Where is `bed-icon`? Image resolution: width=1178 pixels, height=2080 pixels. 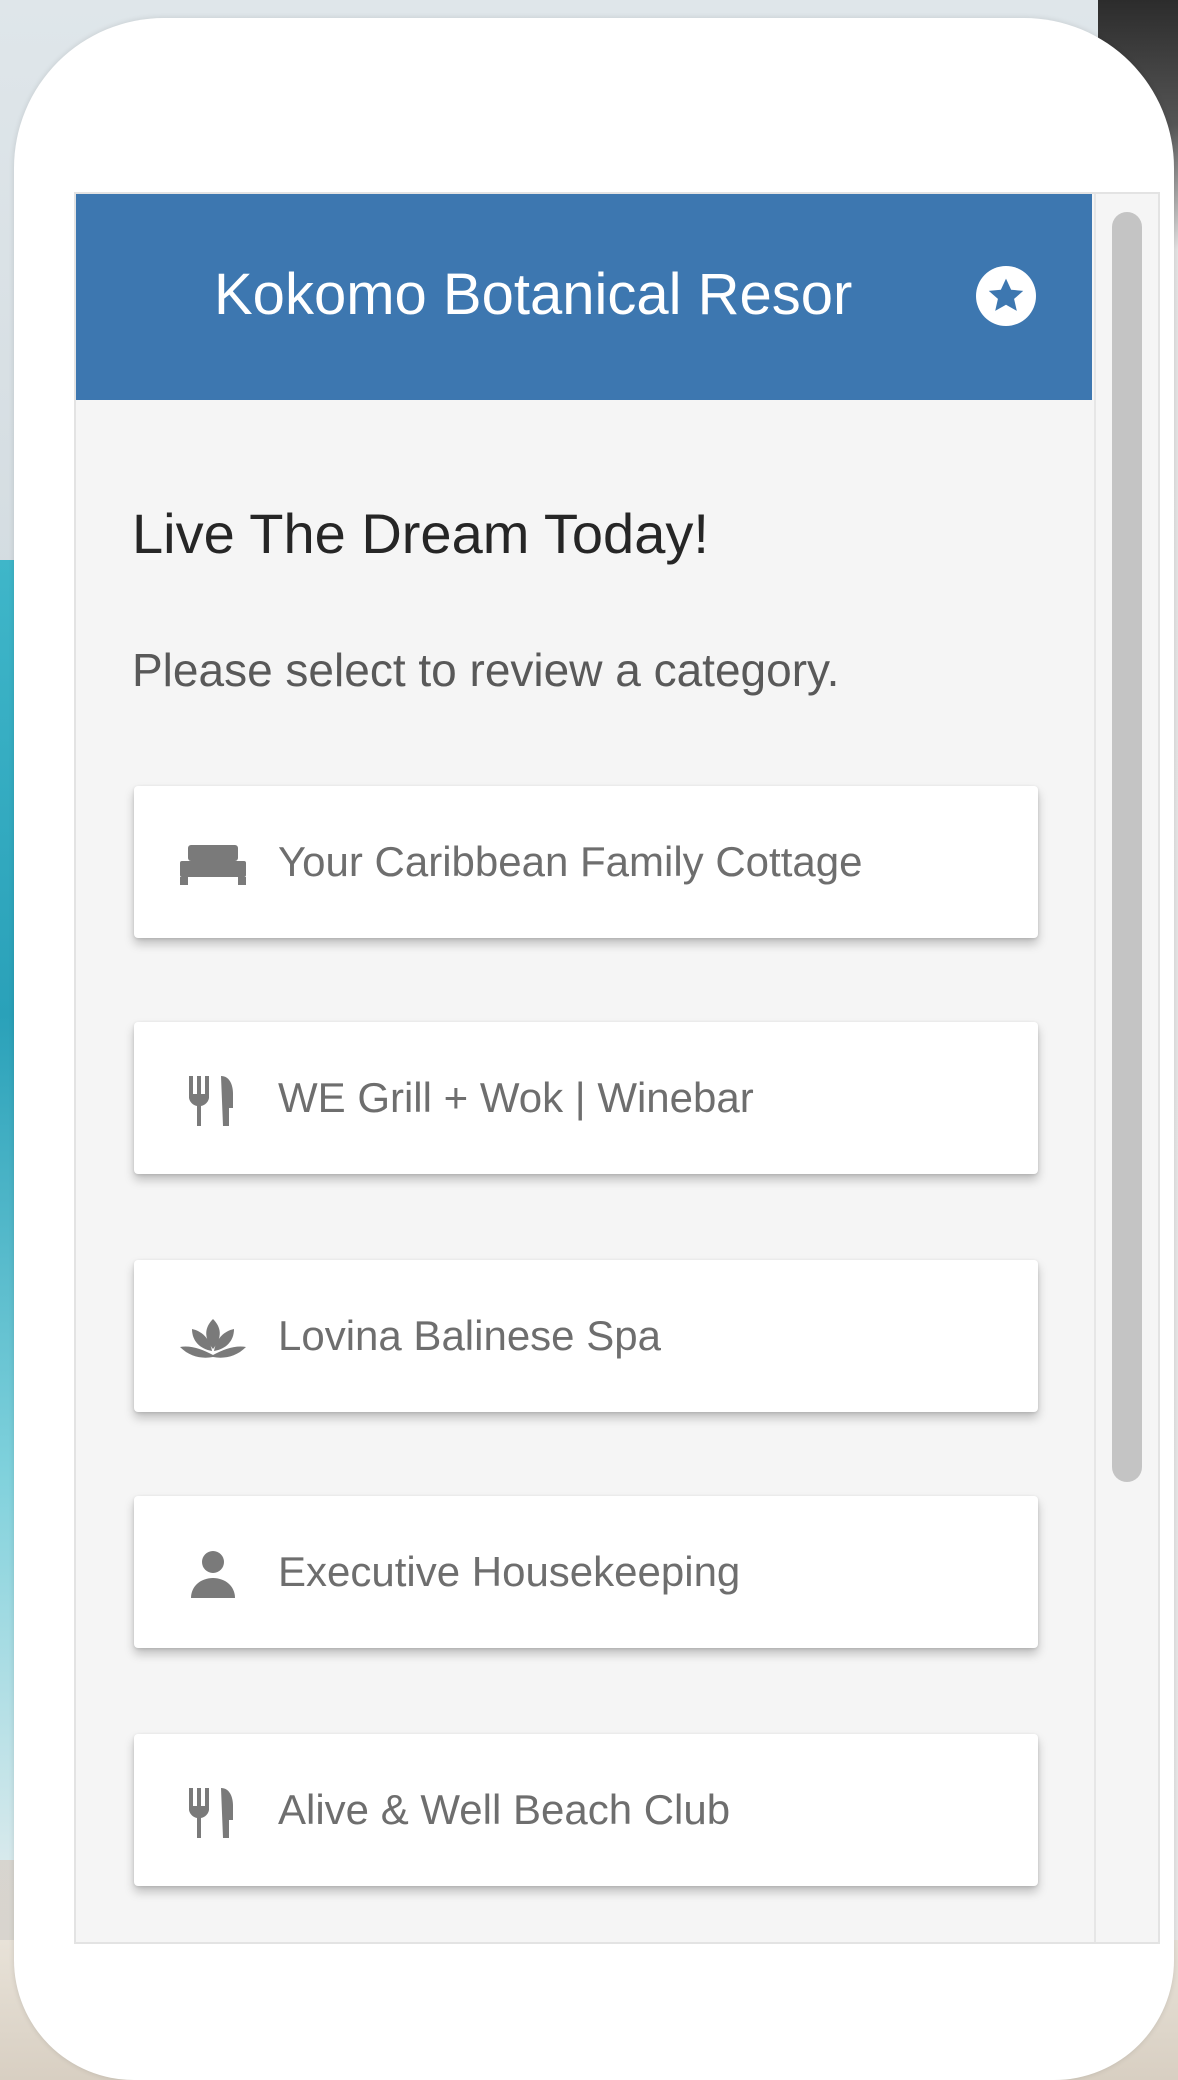
bed-icon is located at coordinates (213, 864).